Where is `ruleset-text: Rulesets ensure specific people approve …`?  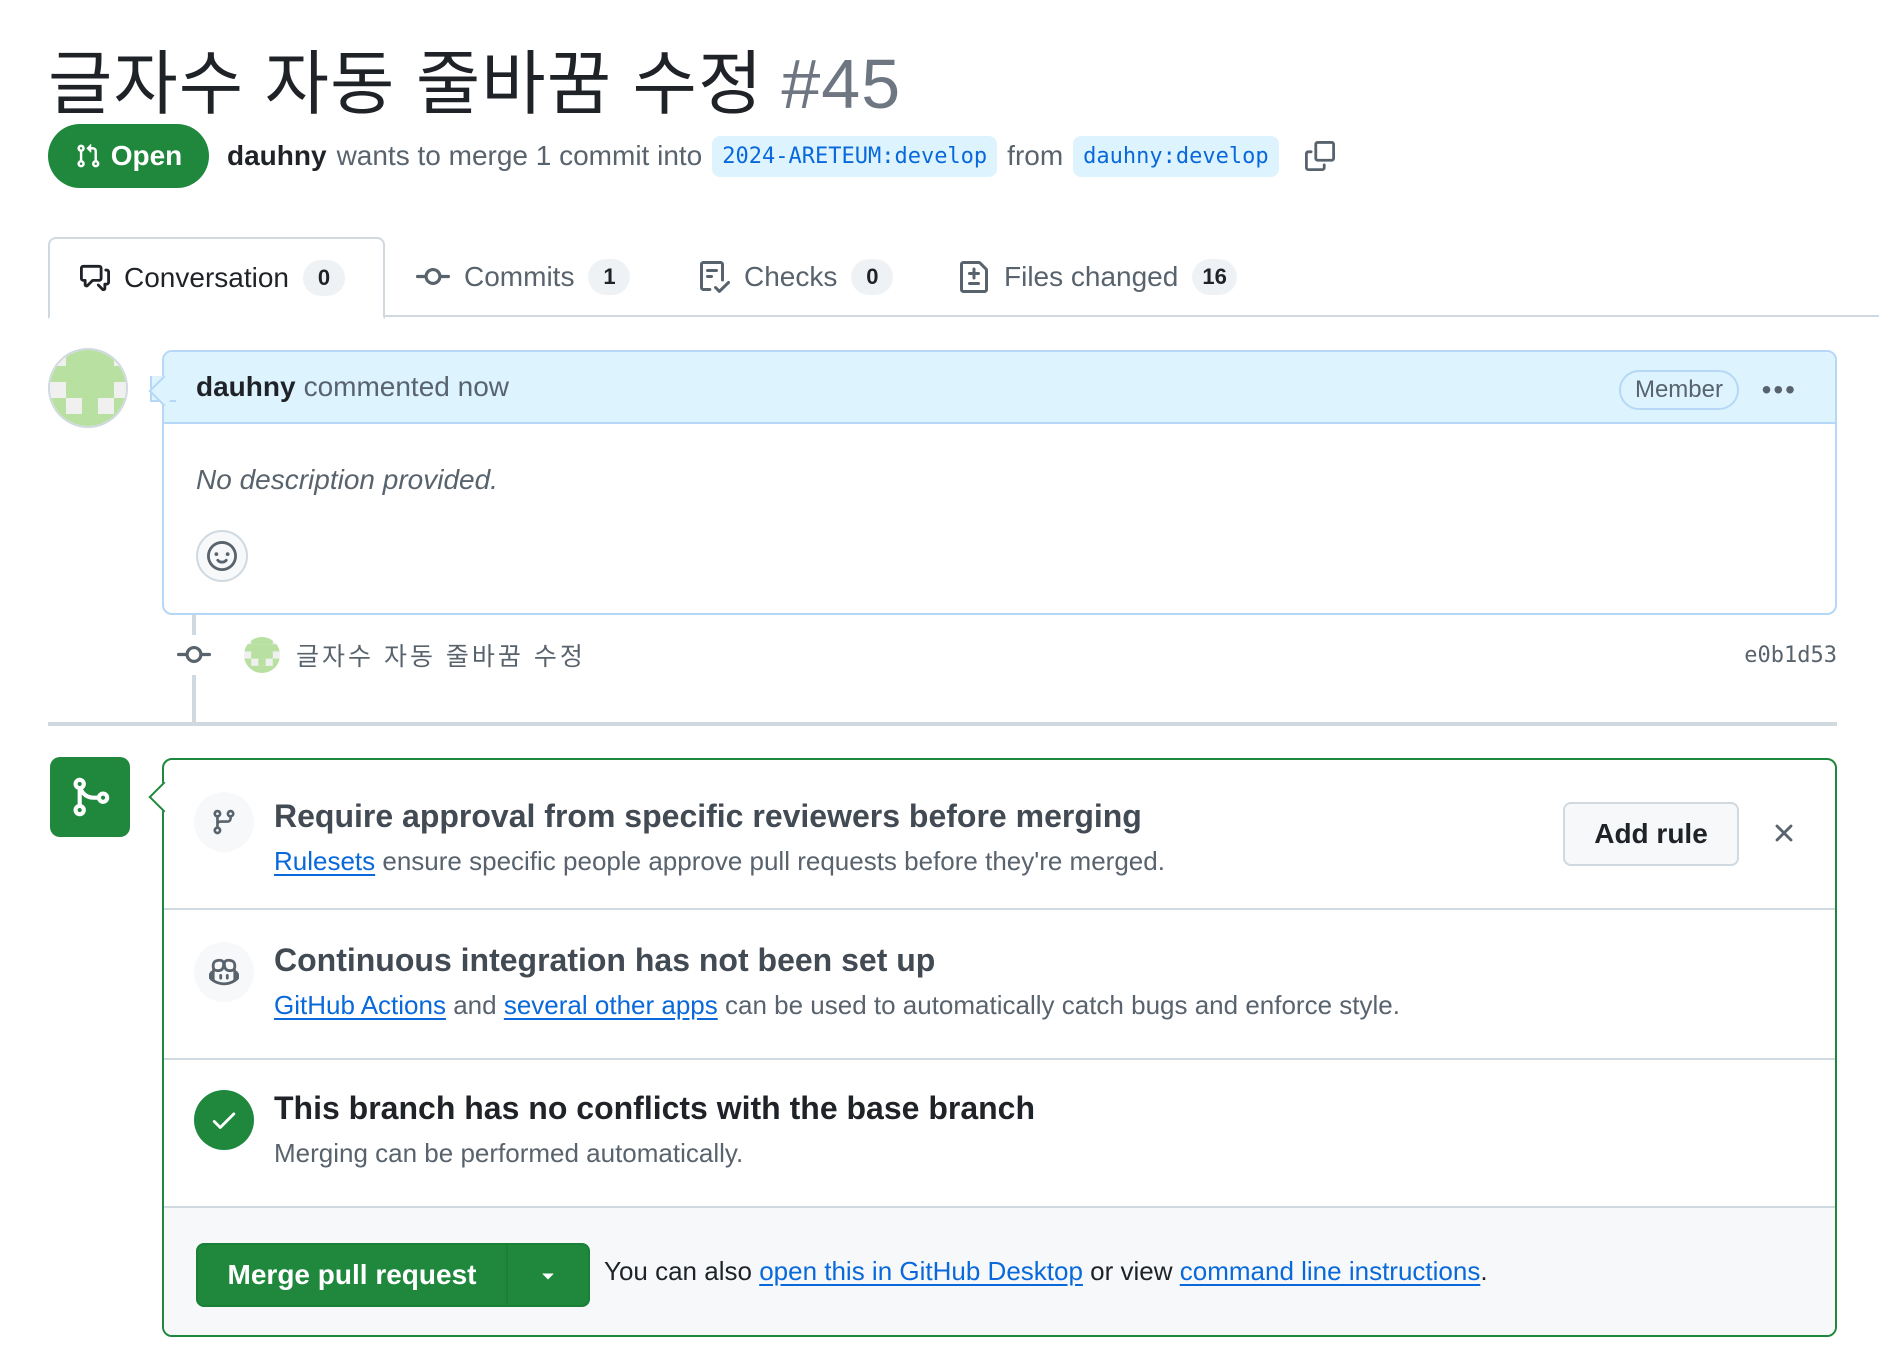 ruleset-text: Rulesets ensure specific people approve … is located at coordinates (719, 861).